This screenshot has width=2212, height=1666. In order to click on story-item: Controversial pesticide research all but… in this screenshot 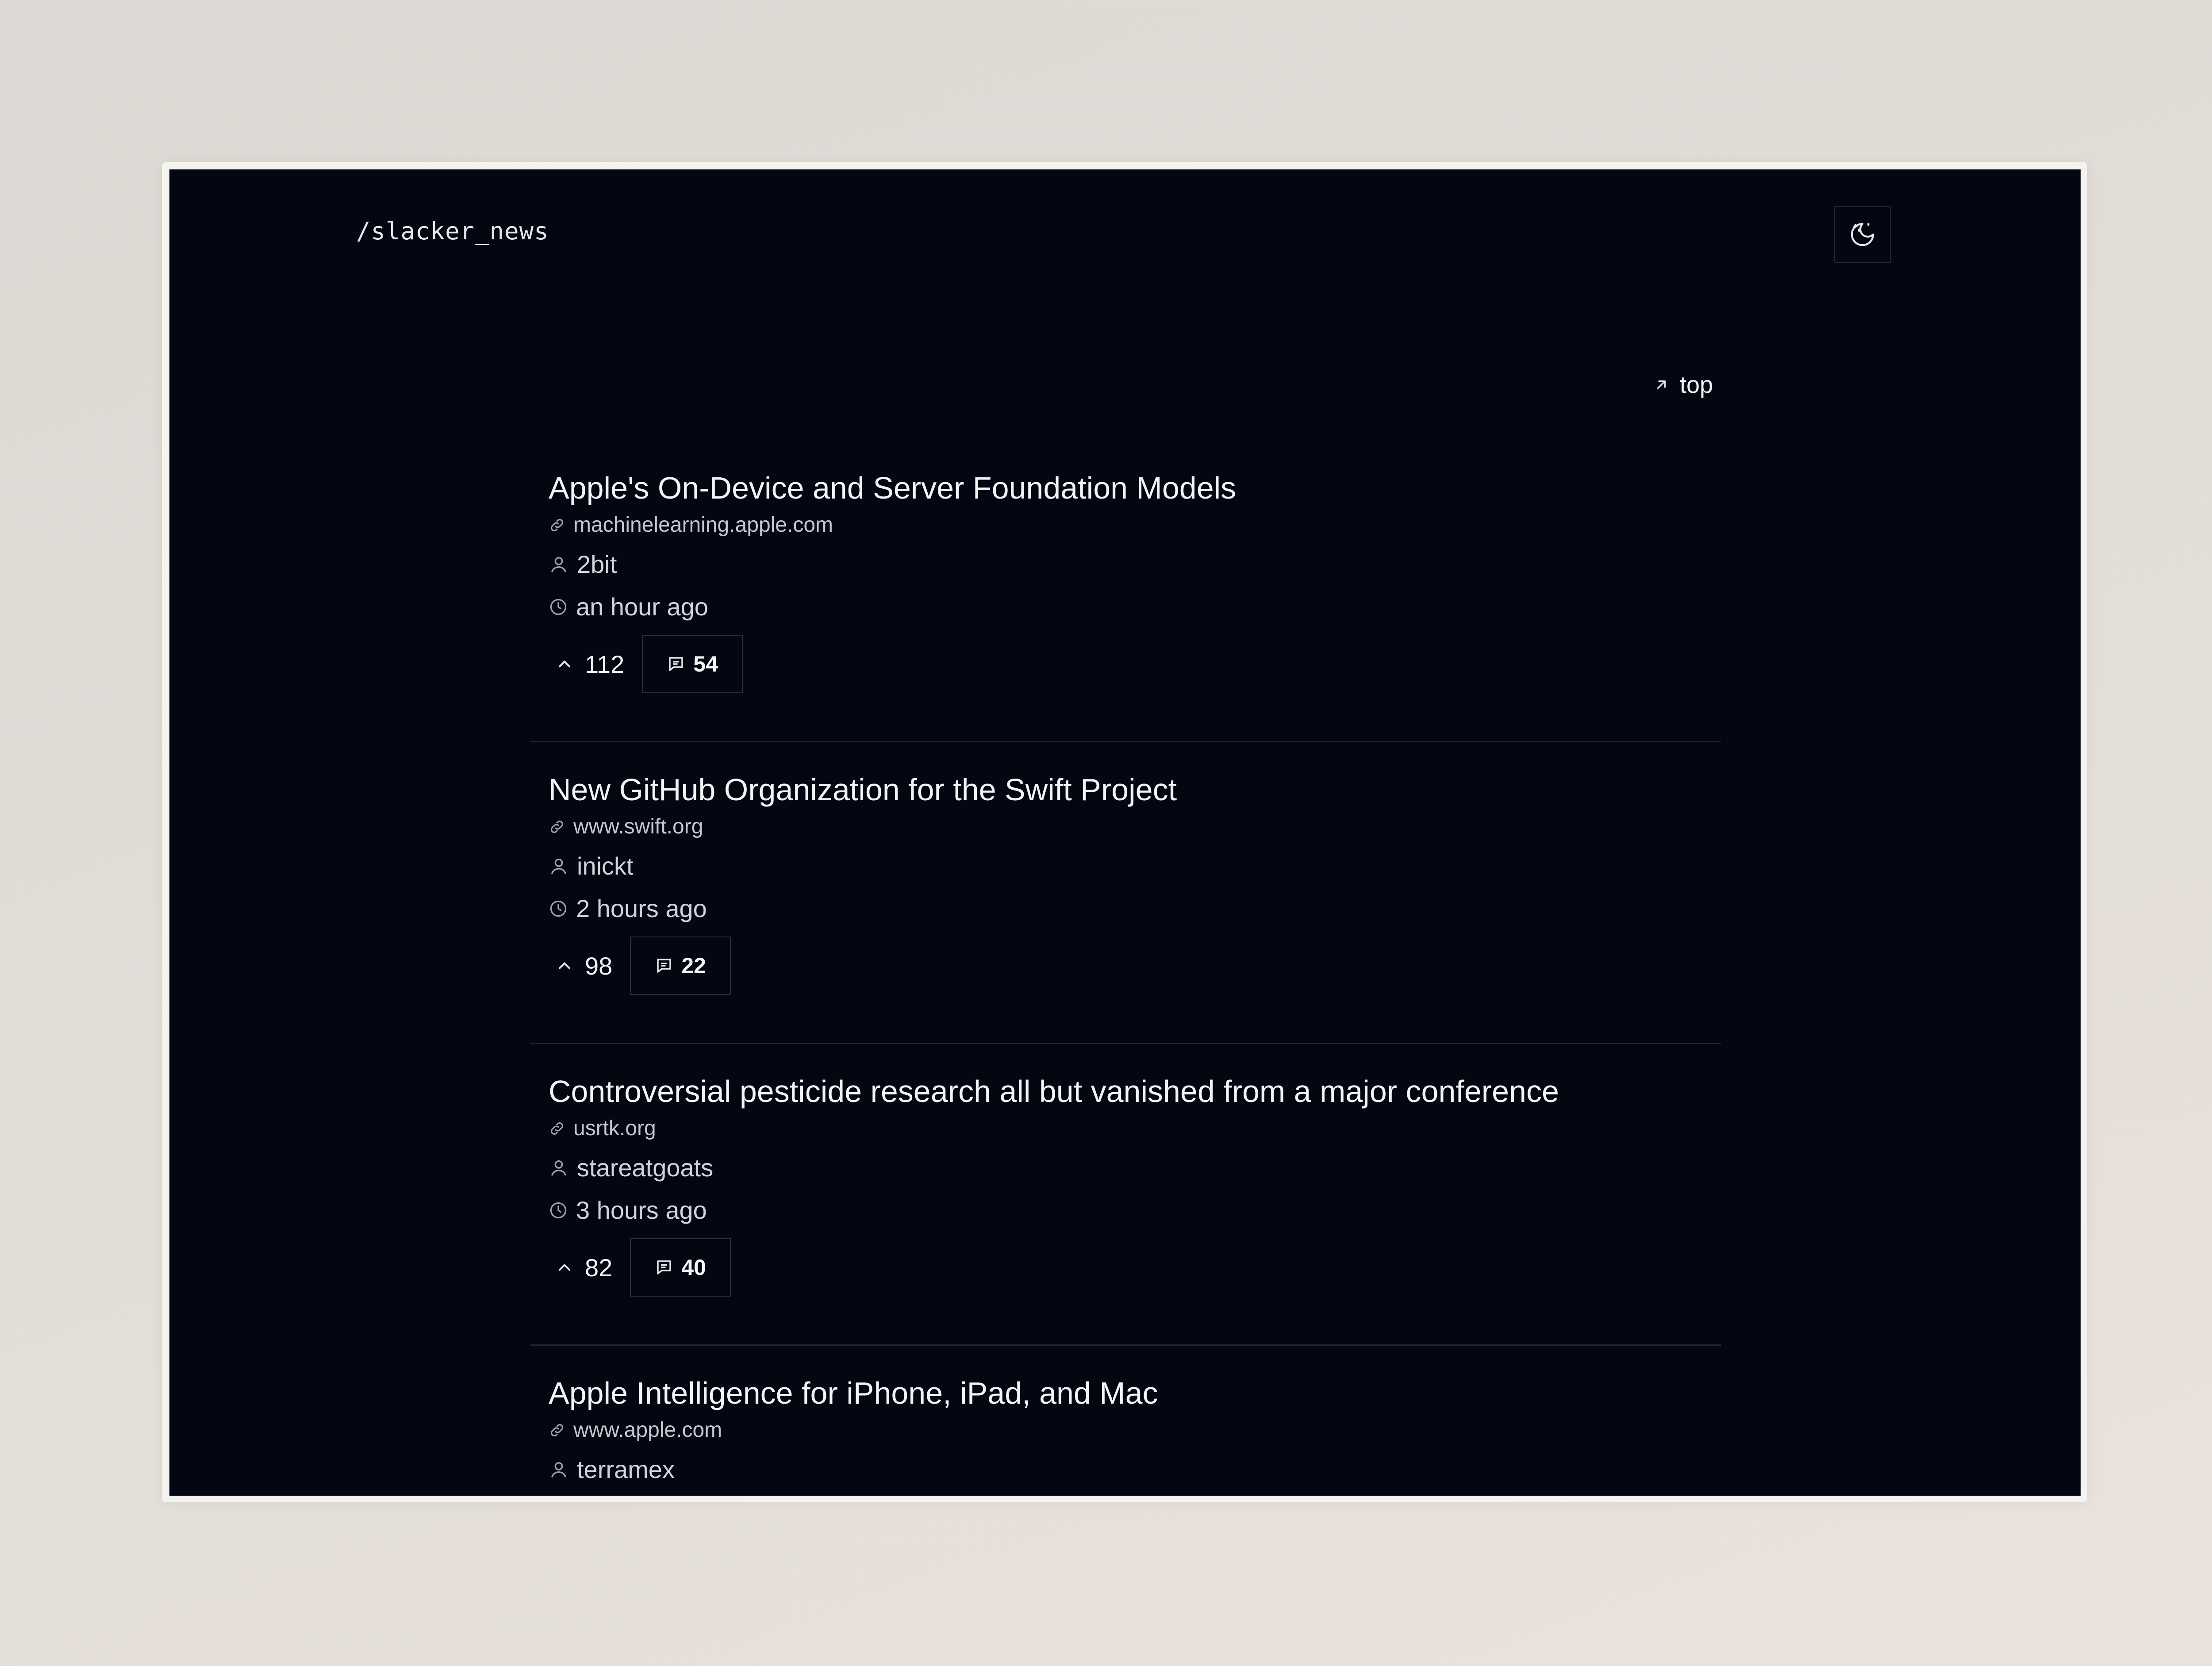, I will do `click(1126, 1224)`.